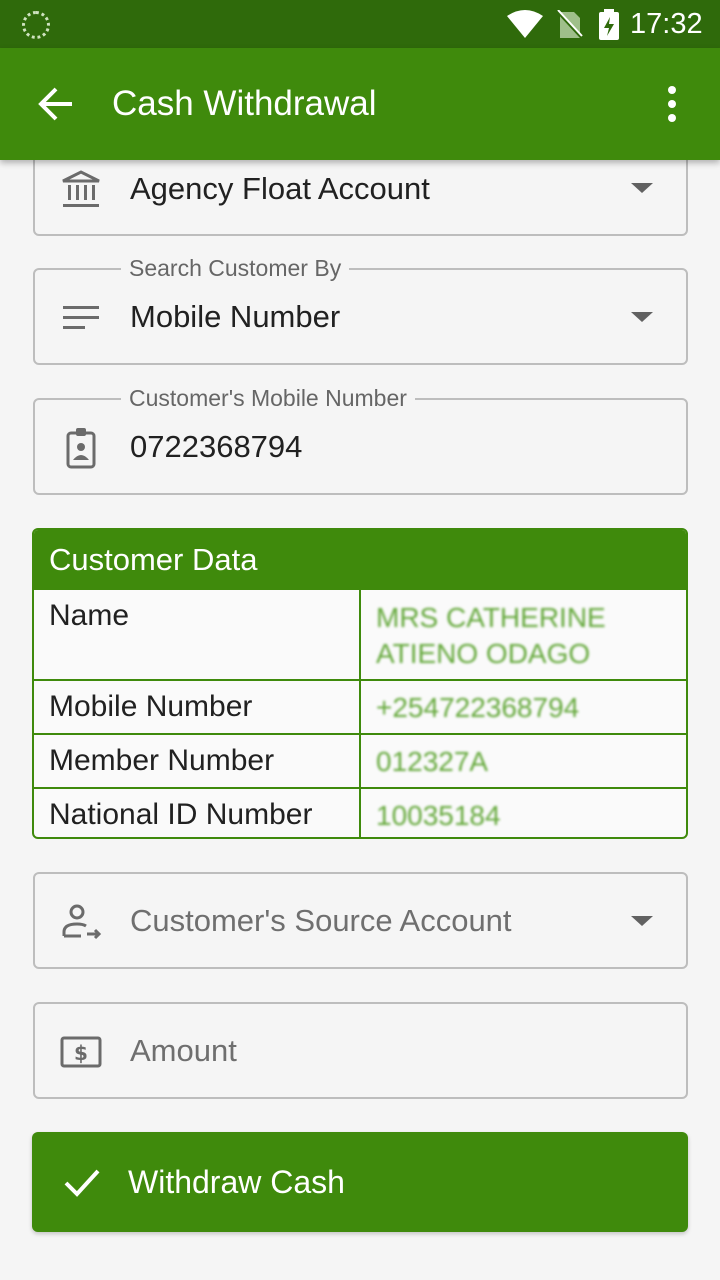 This screenshot has width=720, height=1280. Describe the element at coordinates (360, 706) in the screenshot. I see `table-row: Mobile Number +254722368794` at that location.